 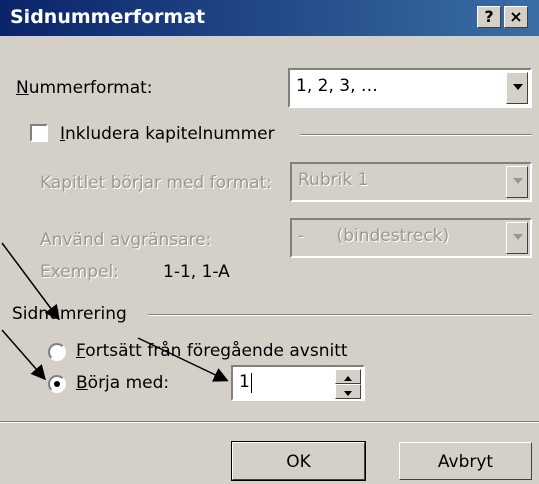 I want to click on arrow-to-page-numbering, so click(x=30, y=281).